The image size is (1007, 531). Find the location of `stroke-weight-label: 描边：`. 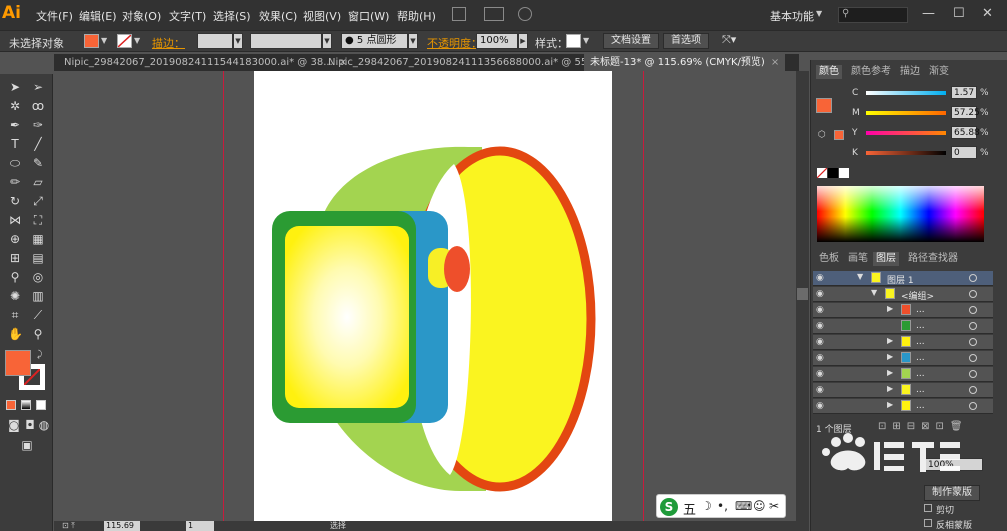

stroke-weight-label: 描边： is located at coordinates (168, 43).